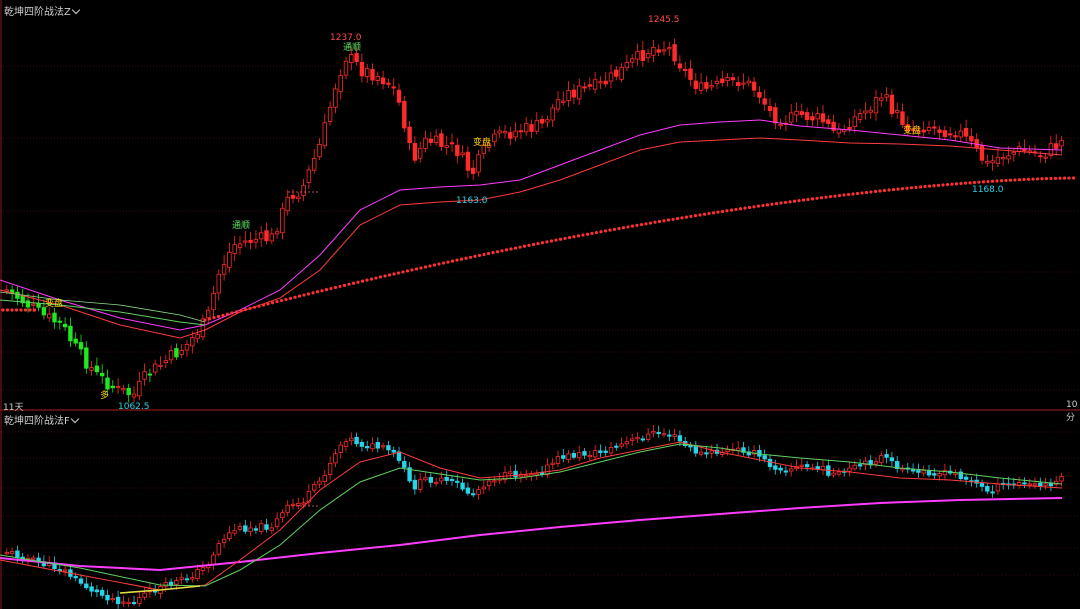  Describe the element at coordinates (105, 396) in the screenshot. I see `signal-label: 多` at that location.